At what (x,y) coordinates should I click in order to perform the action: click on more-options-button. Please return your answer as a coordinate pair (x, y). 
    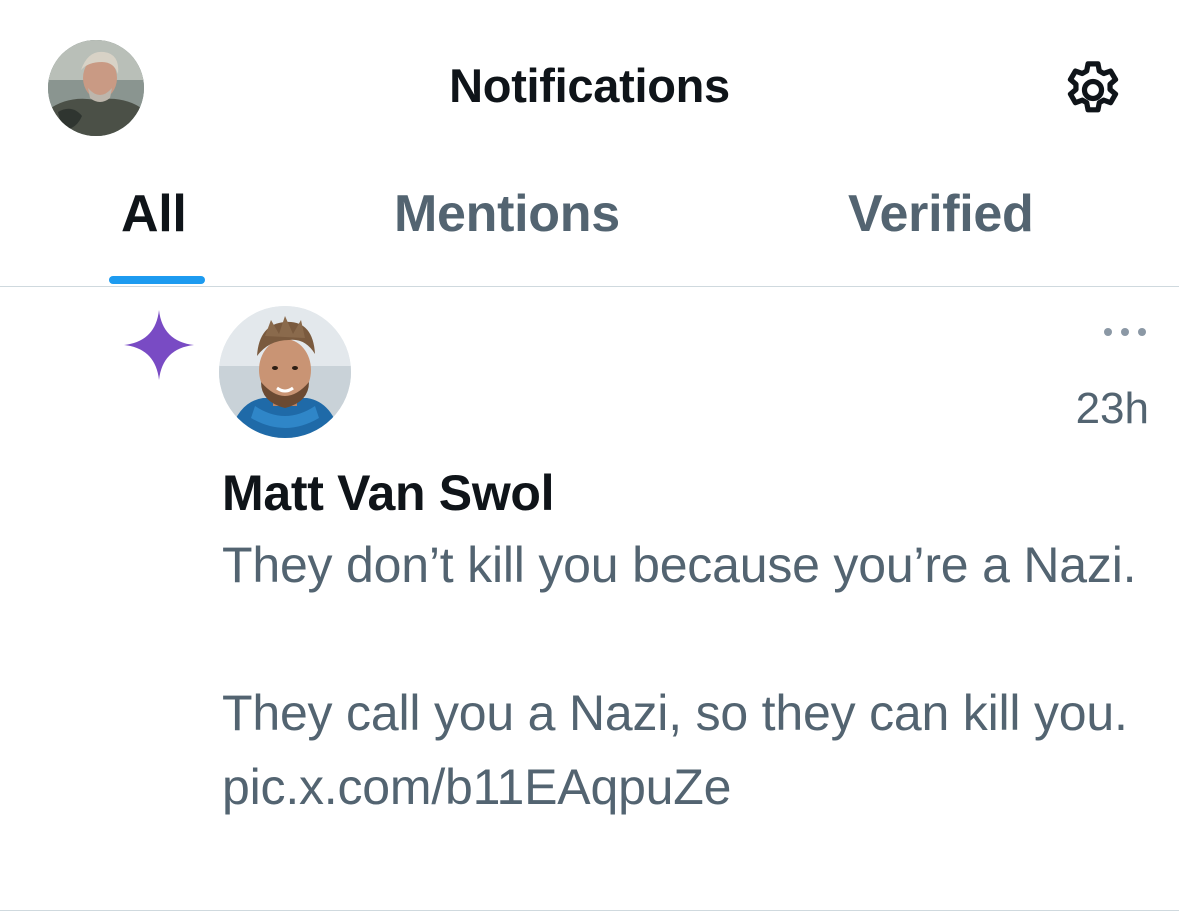
    Looking at the image, I should click on (1125, 332).